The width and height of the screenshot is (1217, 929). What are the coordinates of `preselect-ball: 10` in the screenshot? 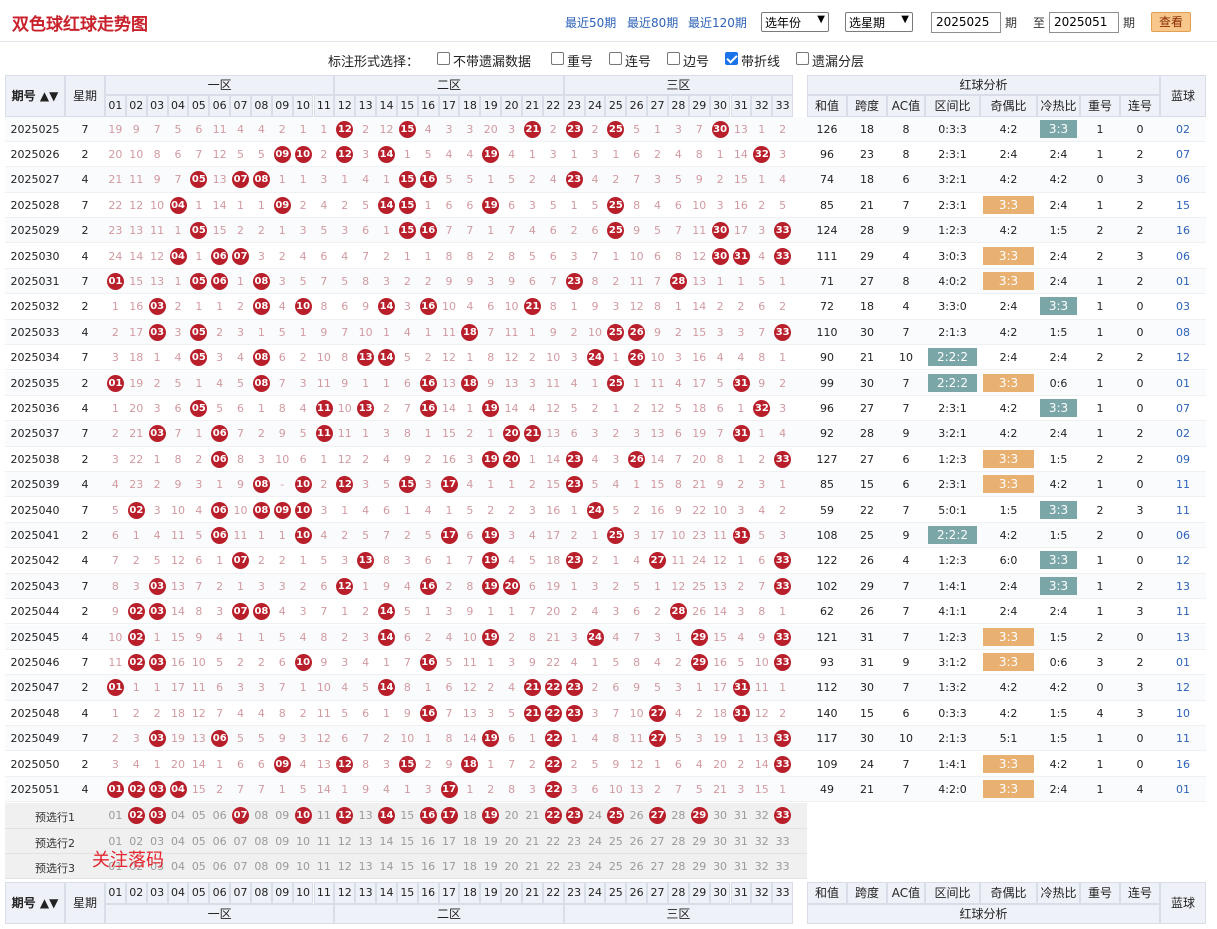 It's located at (303, 816).